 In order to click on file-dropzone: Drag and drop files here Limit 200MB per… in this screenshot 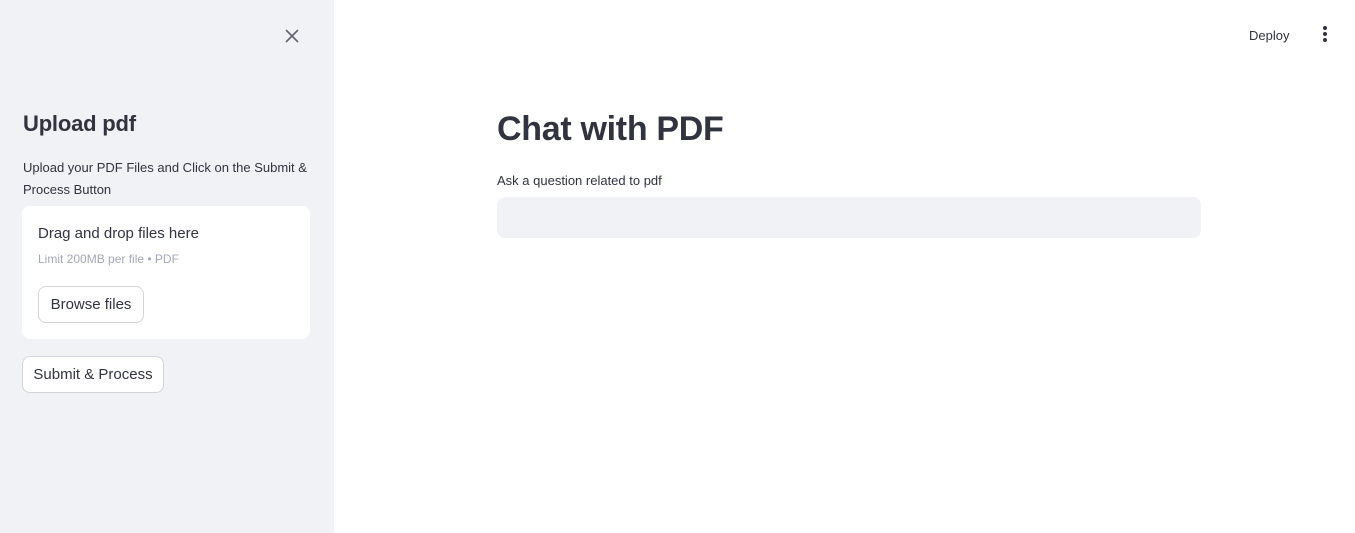, I will do `click(166, 272)`.